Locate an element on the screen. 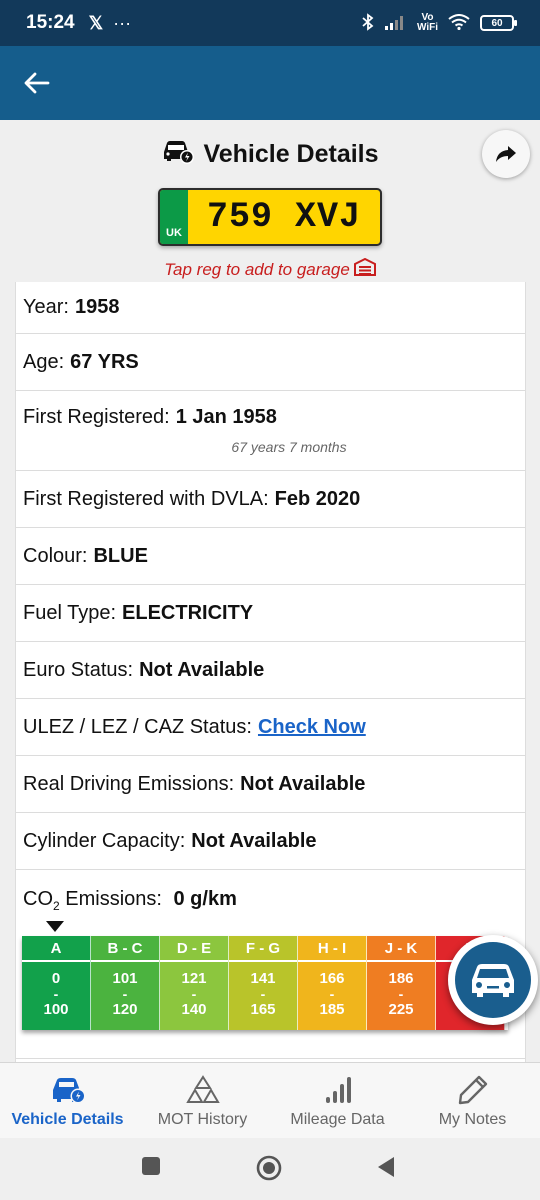 The height and width of the screenshot is (1200, 540). car-lightning-icon is located at coordinates (178, 154).